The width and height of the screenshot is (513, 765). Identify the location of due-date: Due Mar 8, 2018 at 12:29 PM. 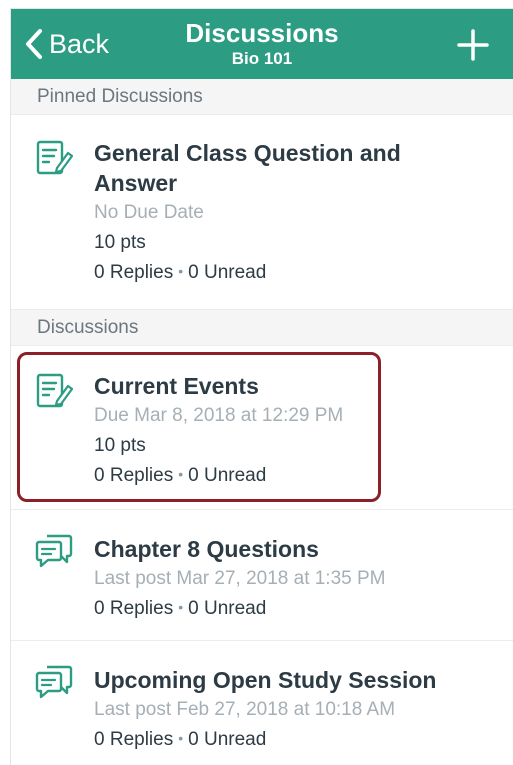
(219, 415).